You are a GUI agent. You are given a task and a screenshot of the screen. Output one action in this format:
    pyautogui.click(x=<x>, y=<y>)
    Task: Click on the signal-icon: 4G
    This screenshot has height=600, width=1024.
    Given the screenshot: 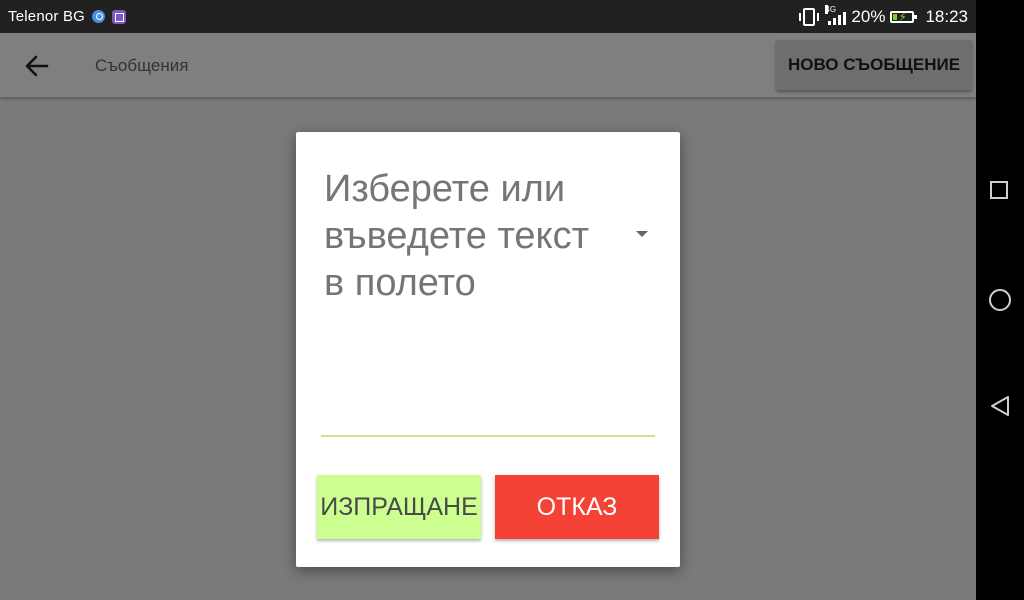 What is the action you would take?
    pyautogui.click(x=836, y=14)
    